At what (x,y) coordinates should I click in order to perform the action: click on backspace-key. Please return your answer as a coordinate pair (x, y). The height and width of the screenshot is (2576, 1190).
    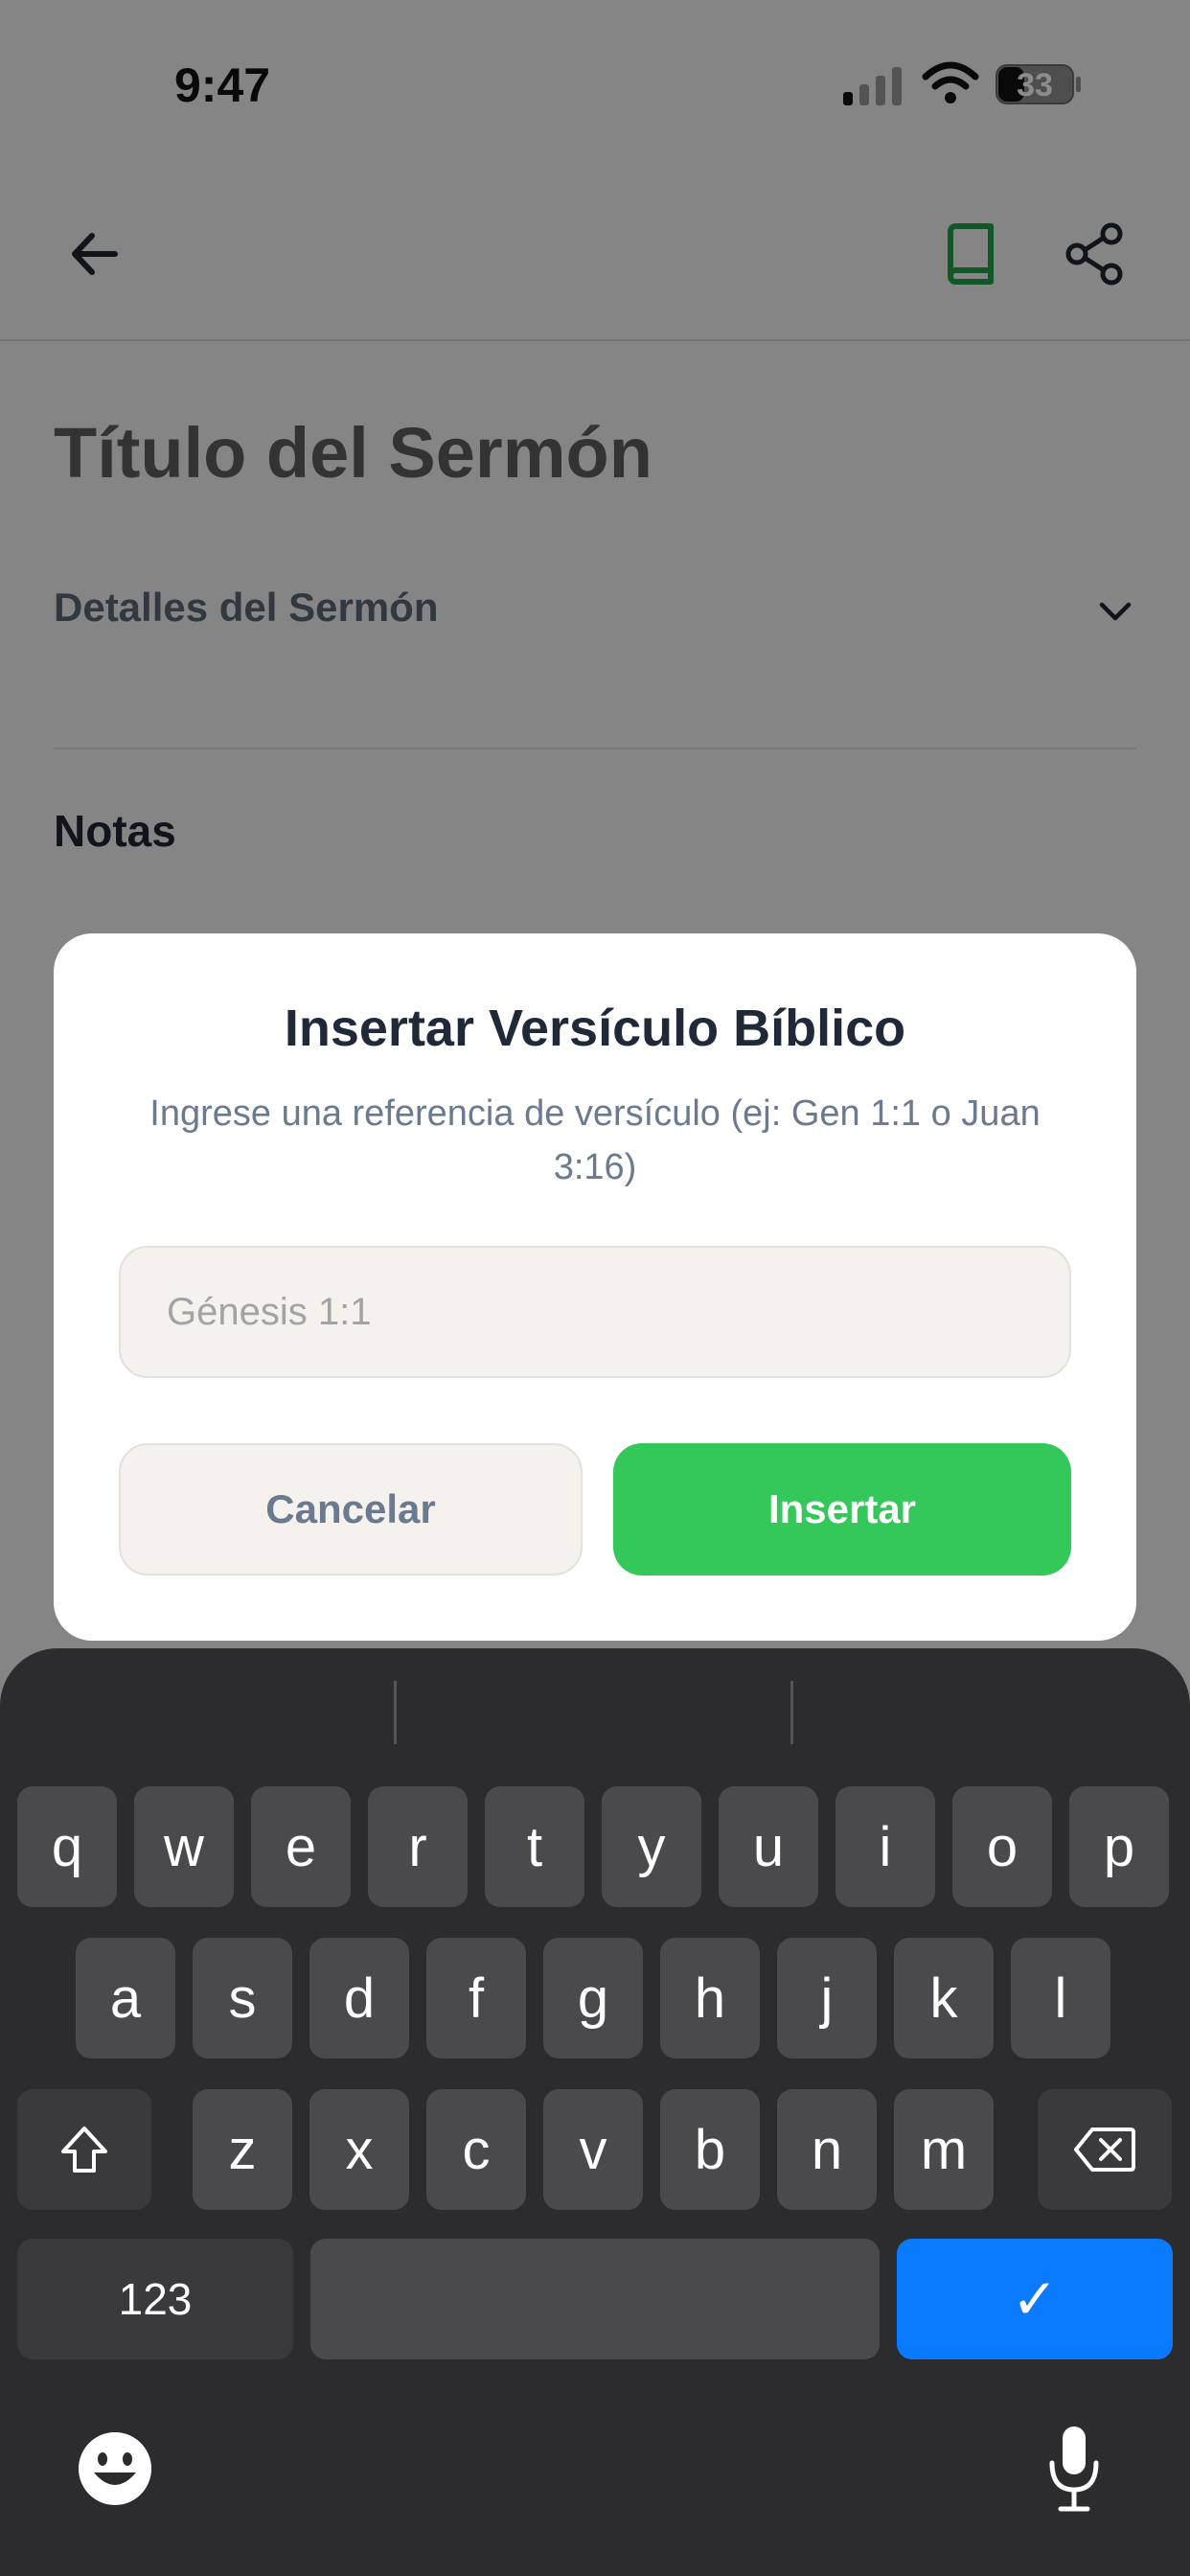
    Looking at the image, I should click on (1105, 2149).